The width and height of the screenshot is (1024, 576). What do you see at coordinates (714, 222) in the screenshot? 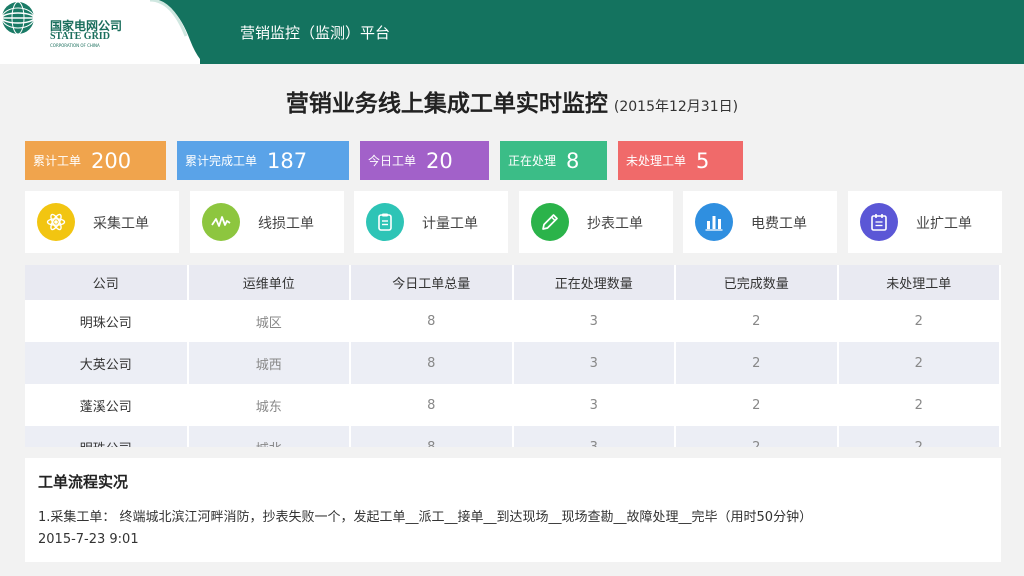
I see `bar-chart-icon` at bounding box center [714, 222].